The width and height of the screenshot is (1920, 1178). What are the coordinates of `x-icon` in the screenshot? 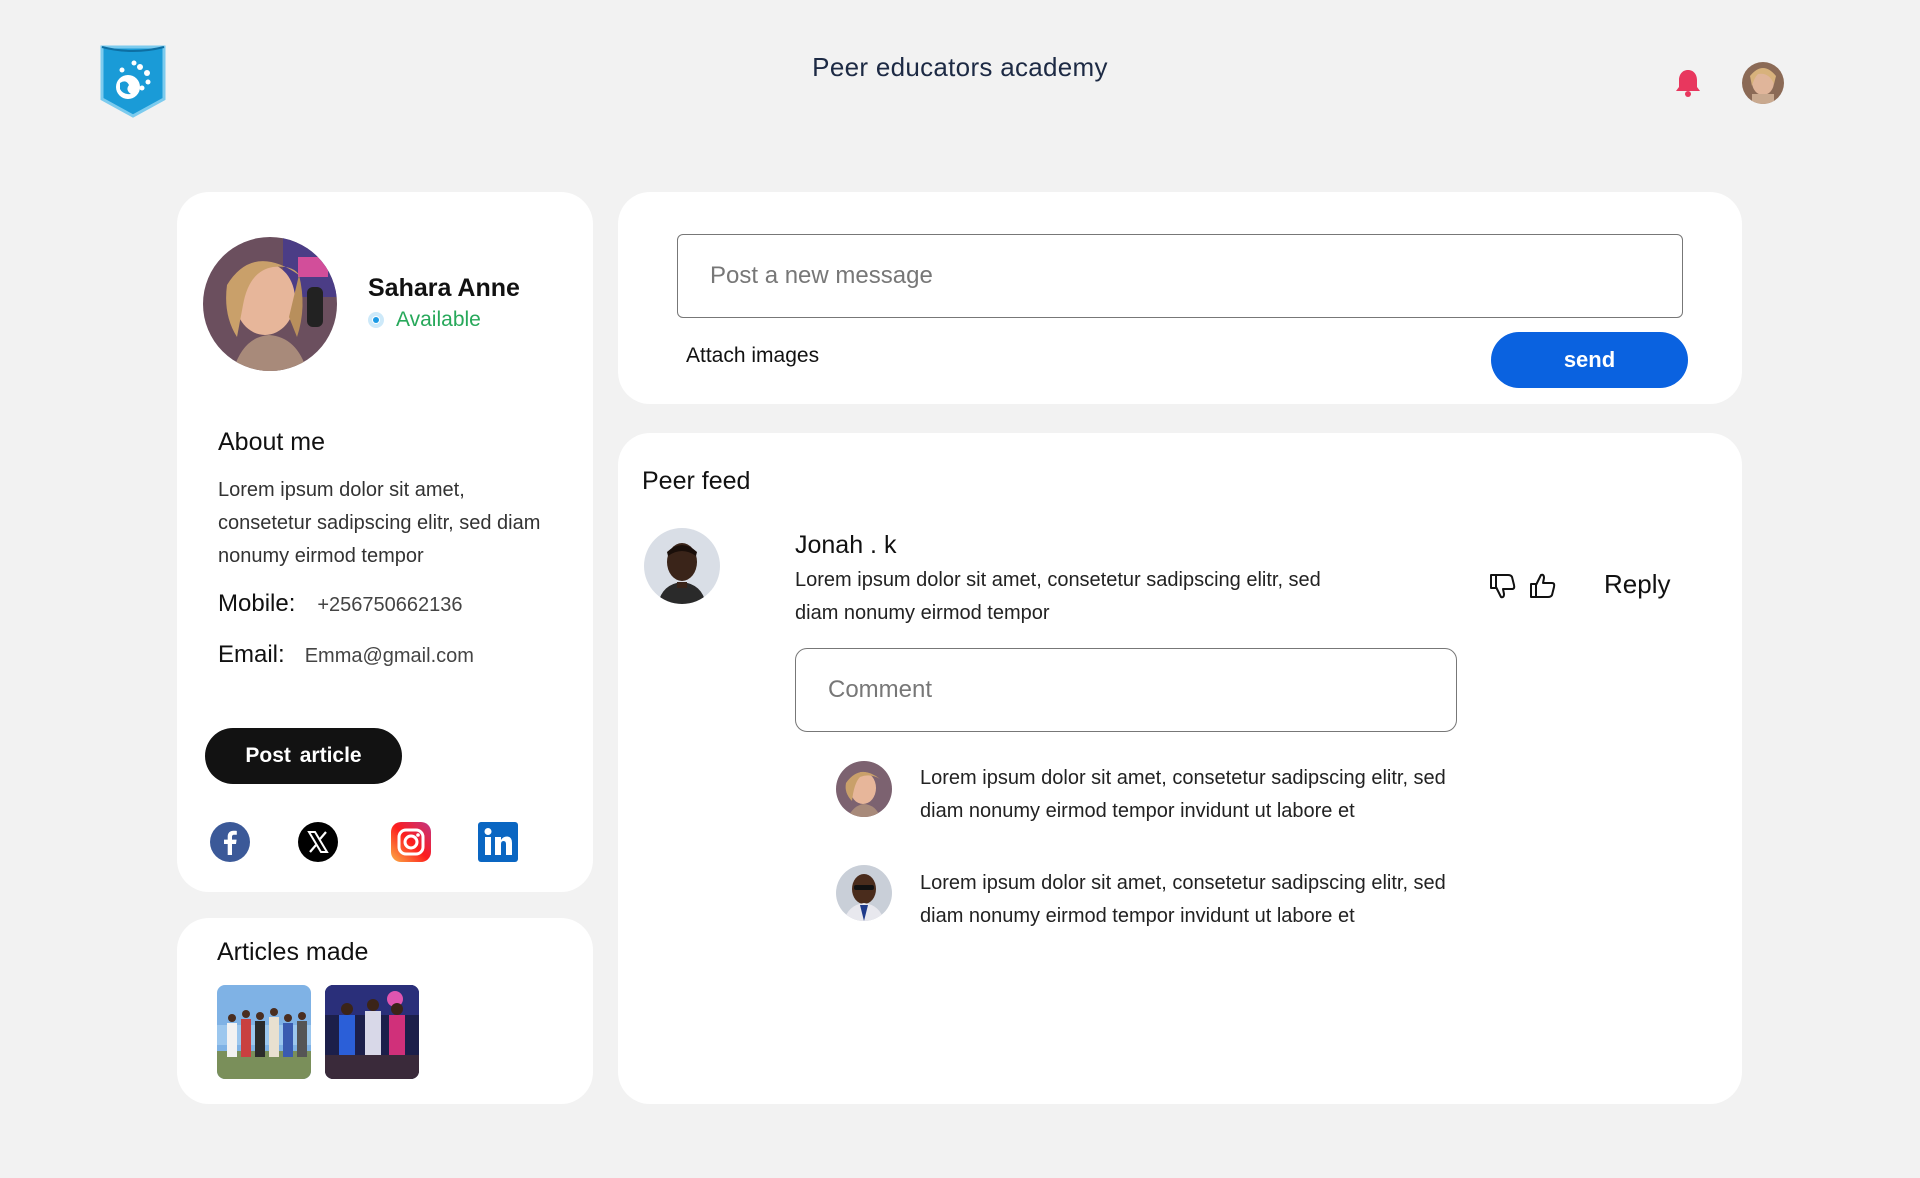 It's located at (318, 842).